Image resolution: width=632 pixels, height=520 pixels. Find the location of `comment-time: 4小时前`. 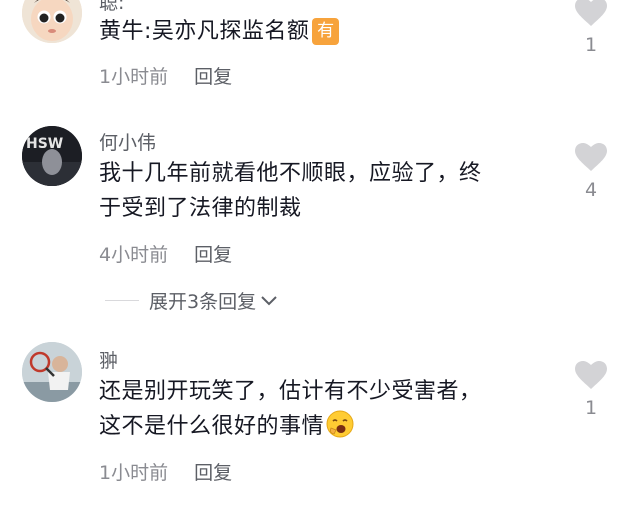

comment-time: 4小时前 is located at coordinates (134, 255).